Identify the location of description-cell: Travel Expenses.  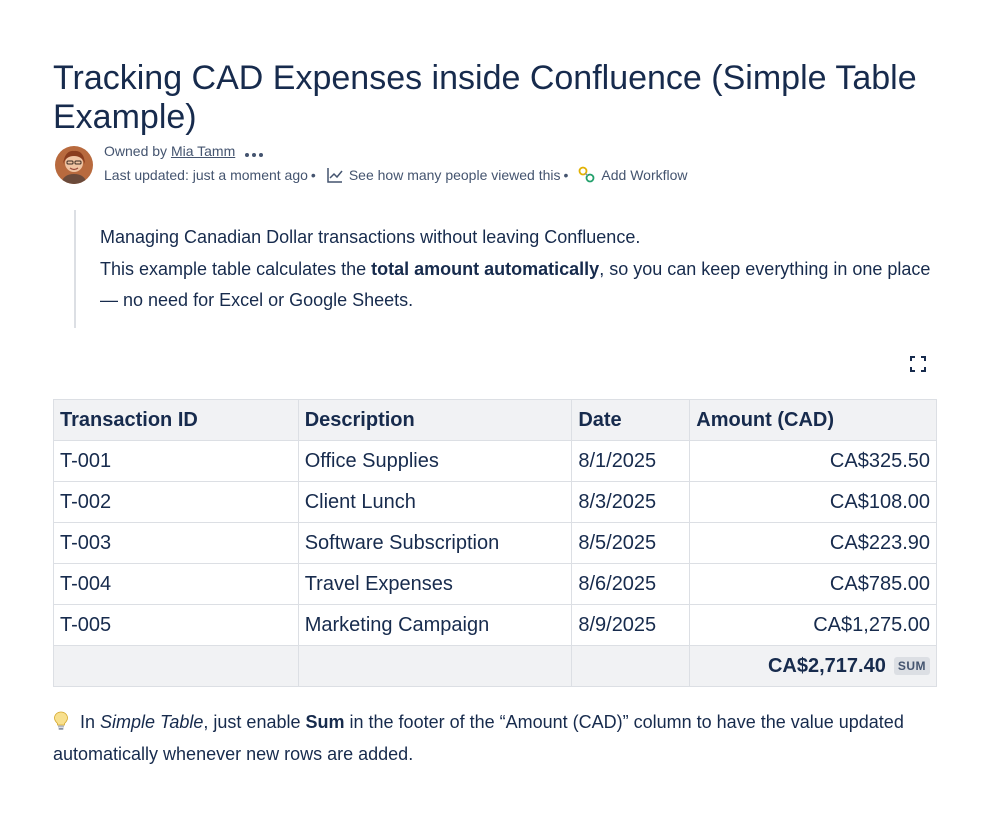
(435, 584).